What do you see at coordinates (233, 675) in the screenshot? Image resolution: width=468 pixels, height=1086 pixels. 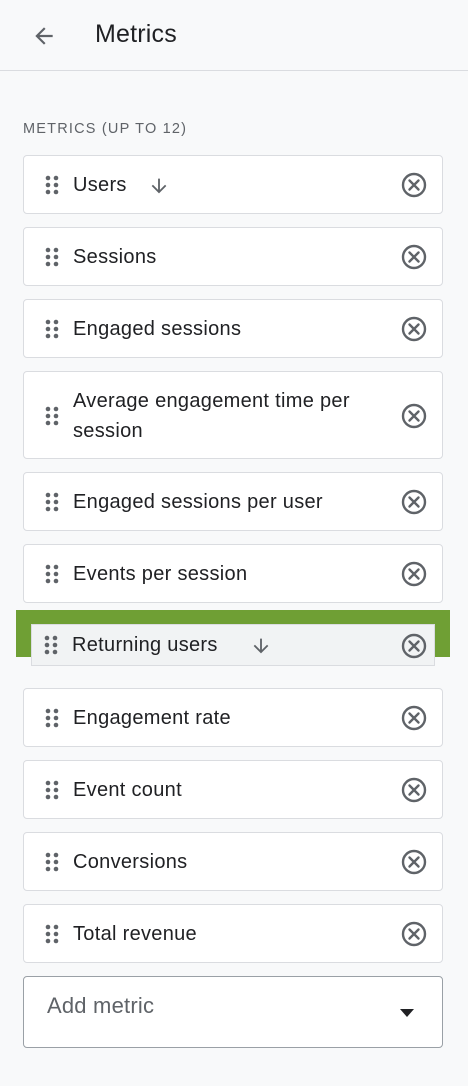 I see `highlight-bottom-border` at bounding box center [233, 675].